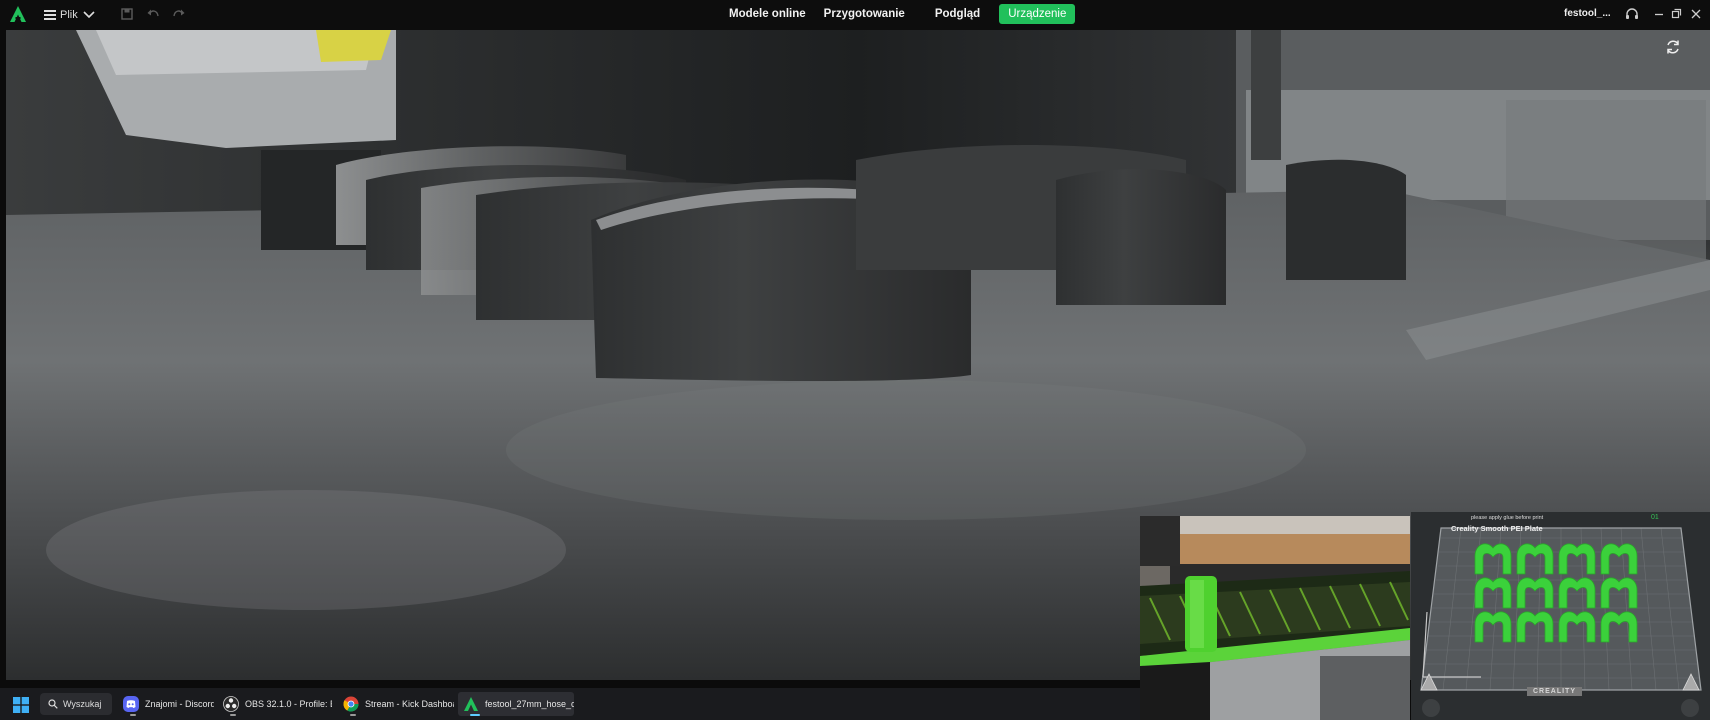  I want to click on maximize-icon, so click(1676, 14).